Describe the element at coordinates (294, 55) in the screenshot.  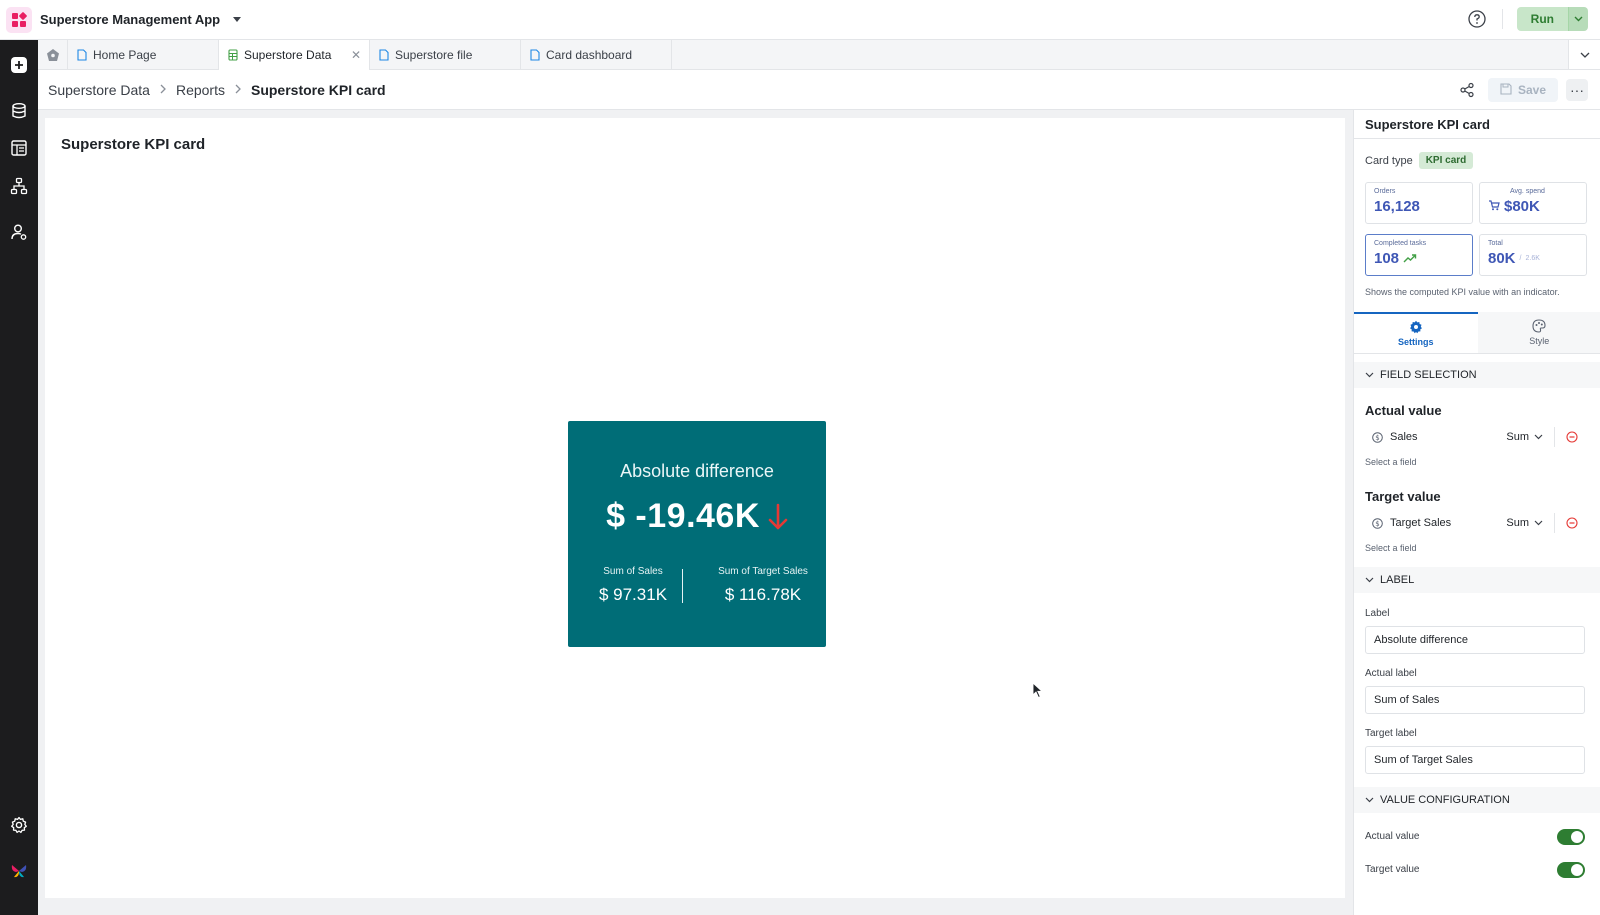
I see `tab-superstore-data: Superstore Data ✕` at that location.